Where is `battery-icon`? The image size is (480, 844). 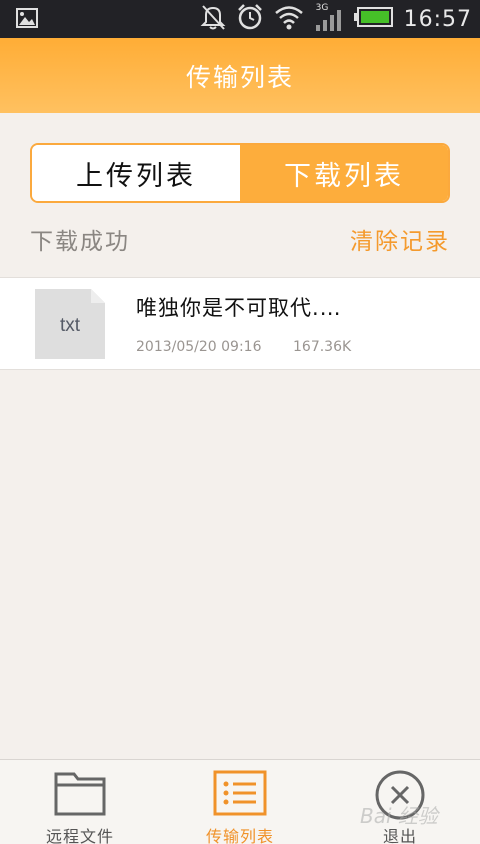 battery-icon is located at coordinates (373, 19).